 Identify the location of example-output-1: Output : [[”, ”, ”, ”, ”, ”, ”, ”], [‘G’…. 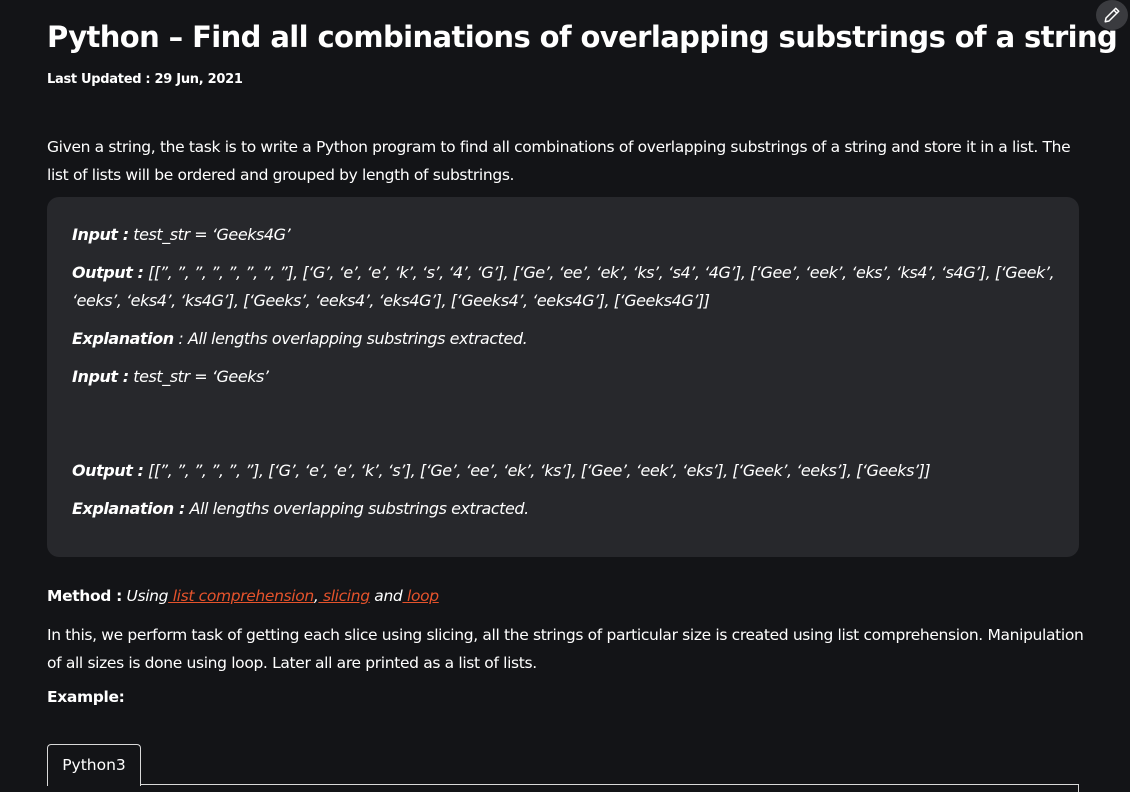
(567, 287).